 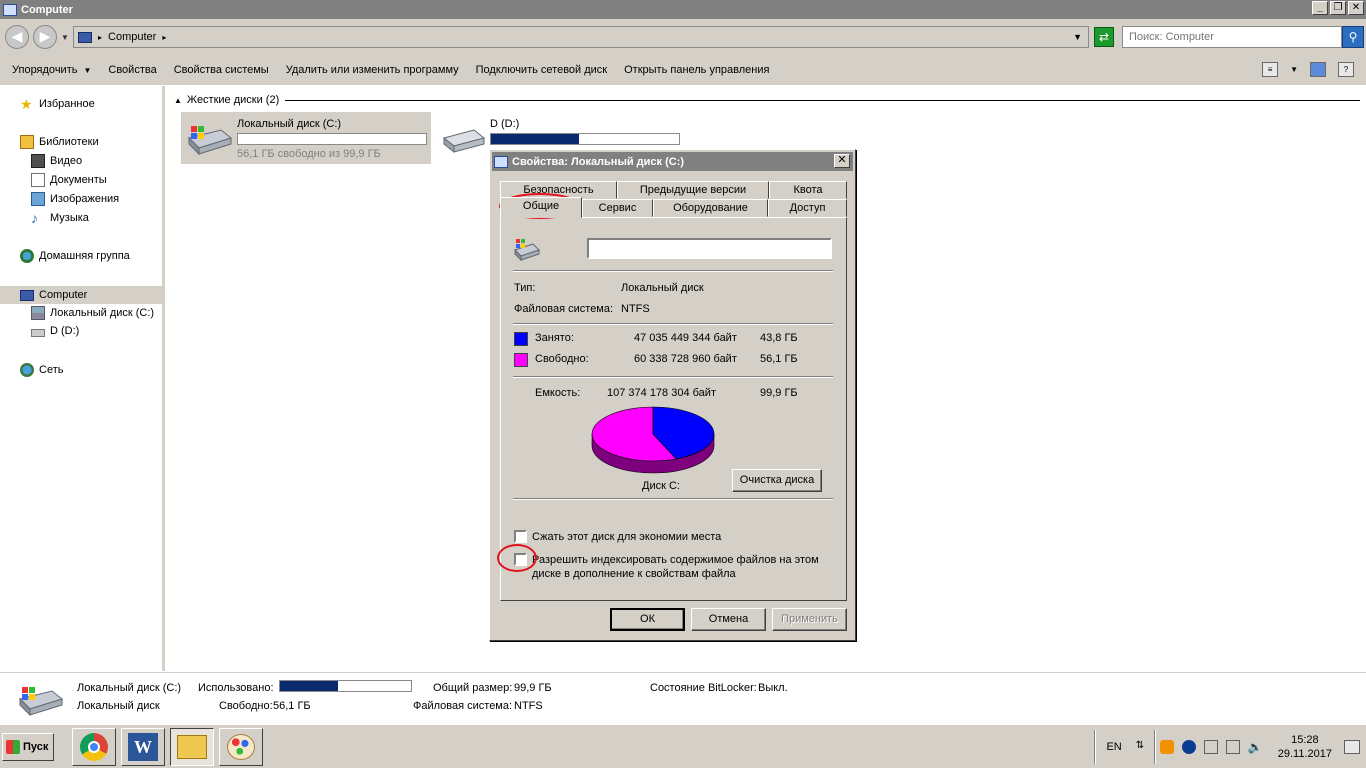 I want to click on nav-computer-label: Computer, so click(x=63, y=295).